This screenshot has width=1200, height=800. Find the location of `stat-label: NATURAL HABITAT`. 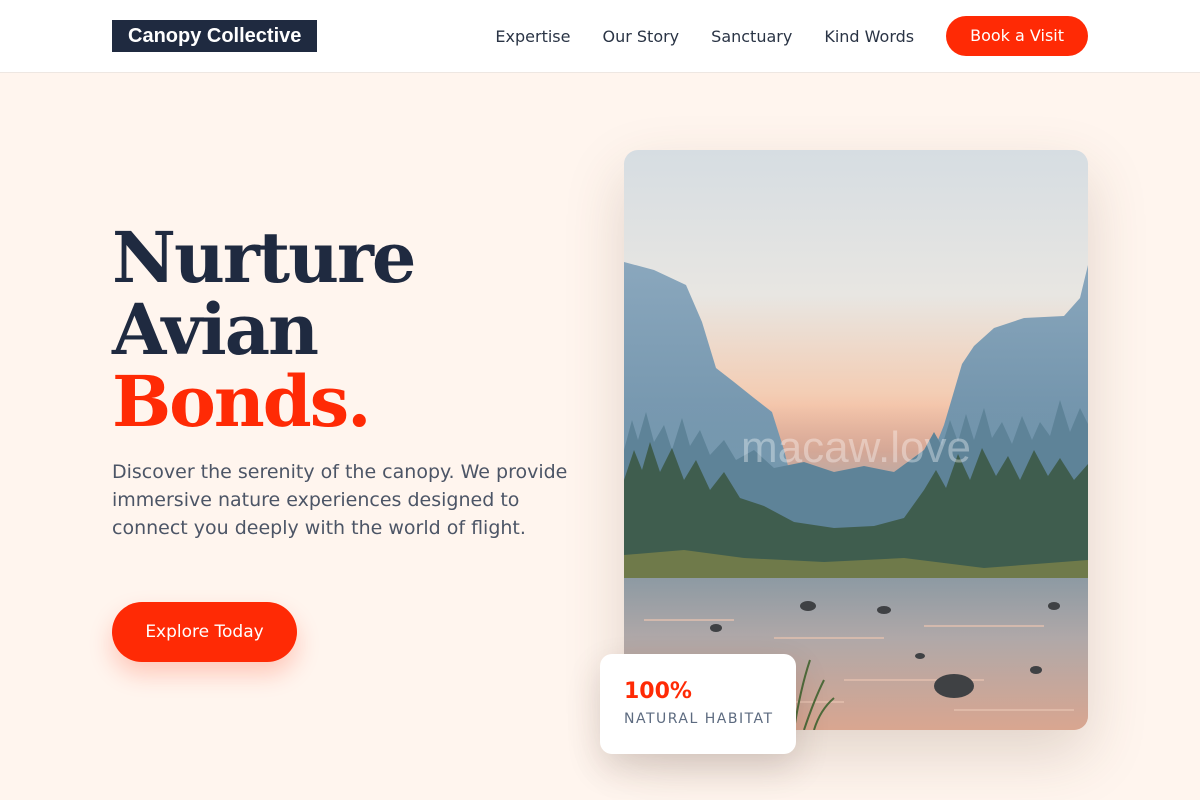

stat-label: NATURAL HABITAT is located at coordinates (699, 719).